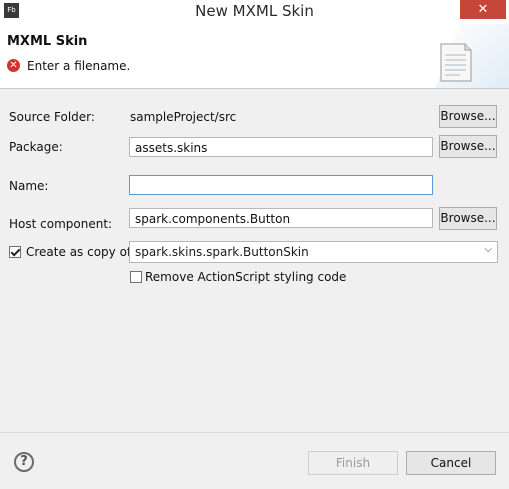 The image size is (509, 489). I want to click on create-copy-select: spark.skins.spark.ButtonSkin ⌵, so click(313, 252).